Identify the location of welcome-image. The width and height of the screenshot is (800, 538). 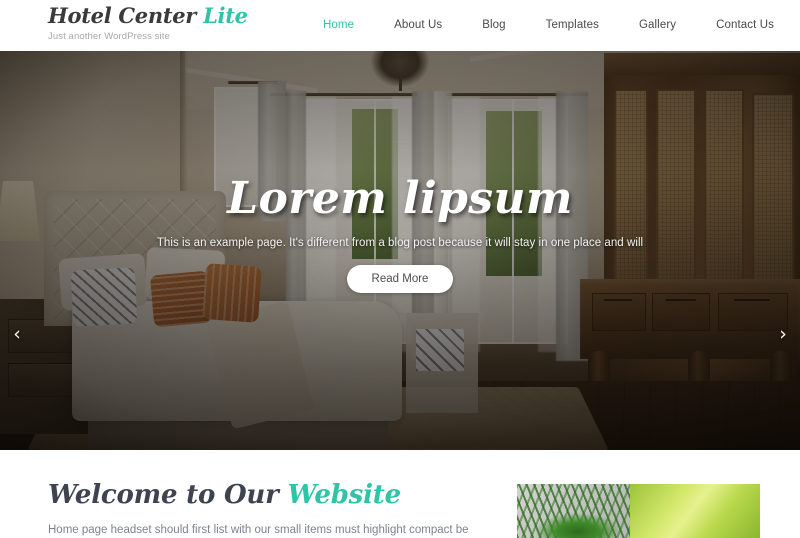
(638, 511).